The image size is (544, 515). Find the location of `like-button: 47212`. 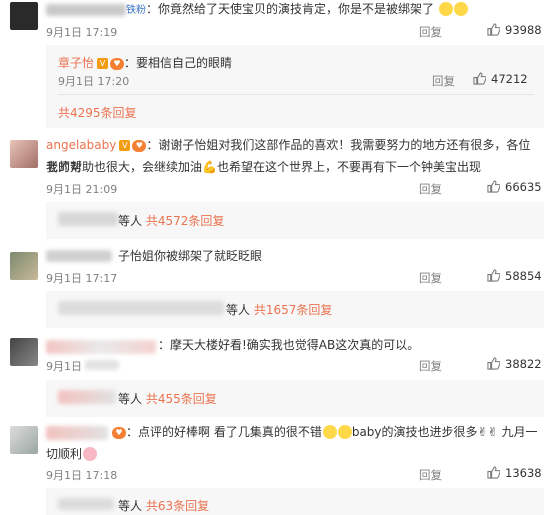

like-button: 47212 is located at coordinates (500, 79).